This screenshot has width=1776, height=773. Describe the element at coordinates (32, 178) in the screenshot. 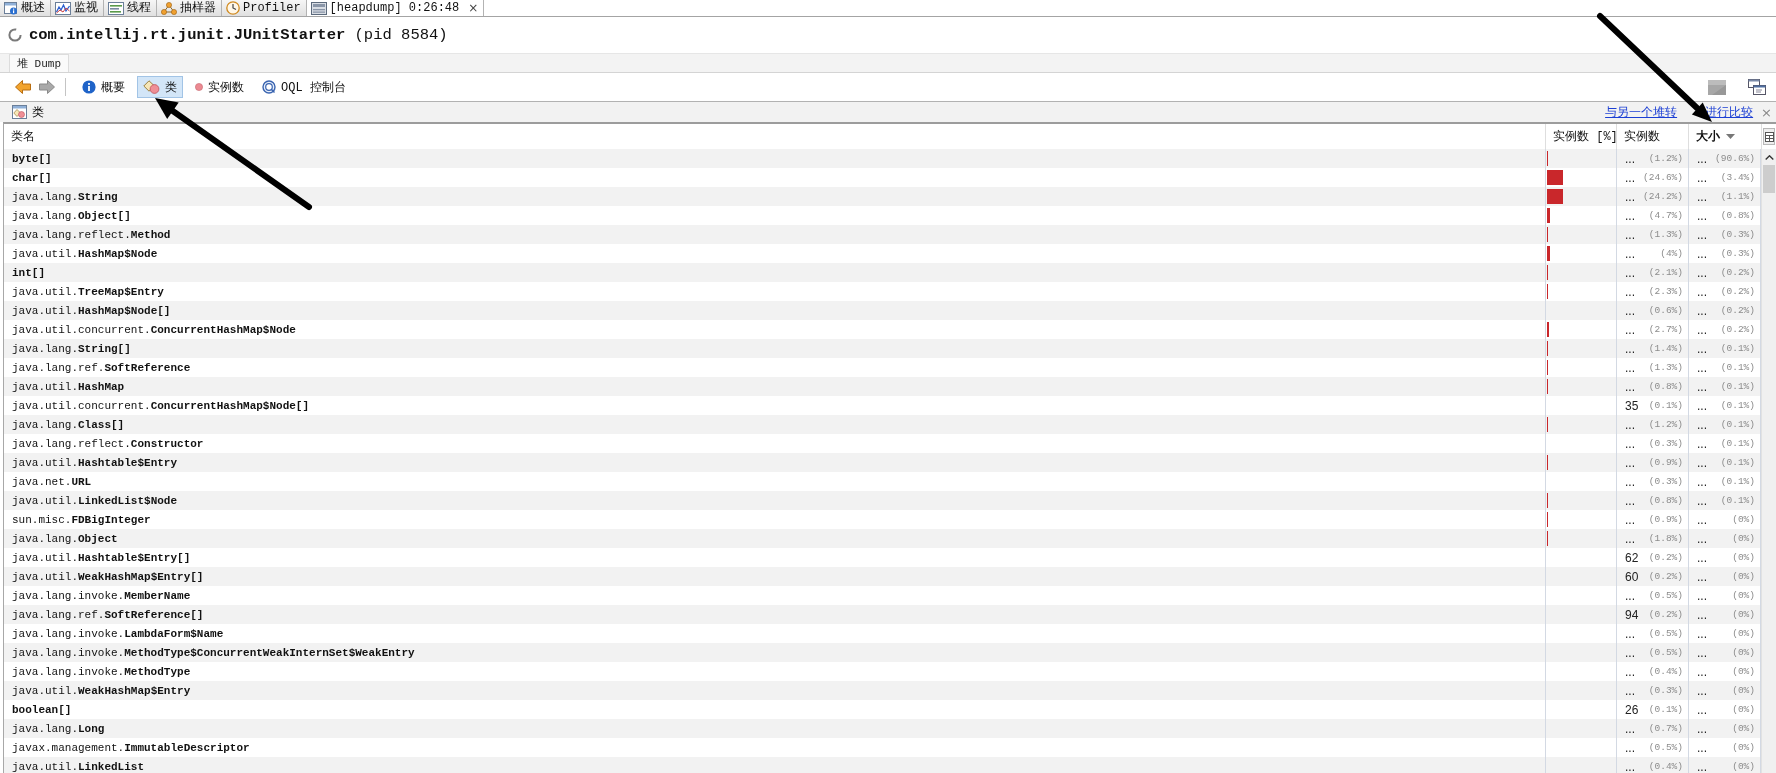

I see `class-name-cell-text: char[]` at that location.